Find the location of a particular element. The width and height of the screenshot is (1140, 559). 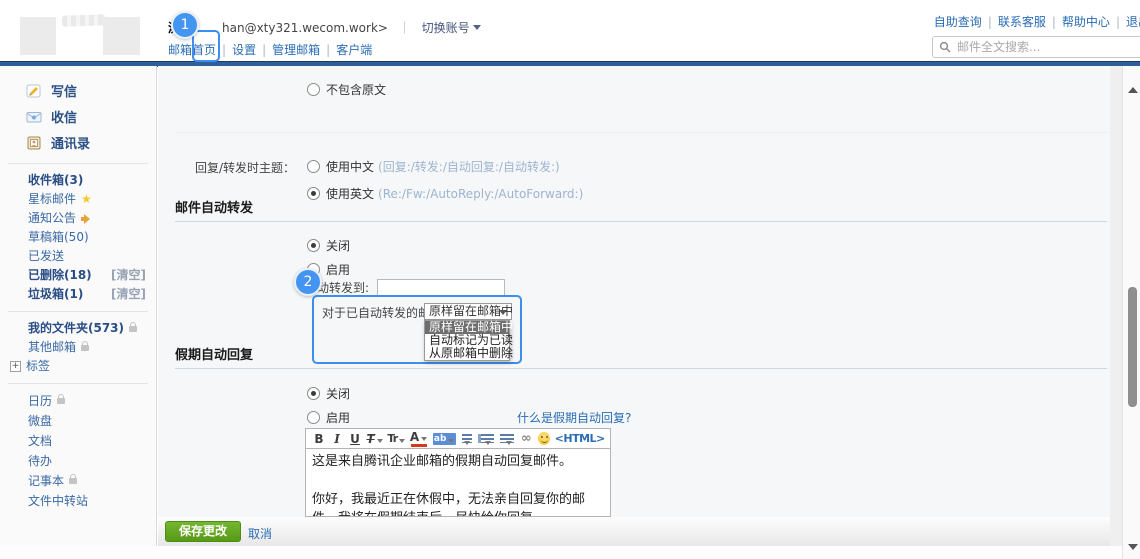

sidebar-item-other-mailbox: 其他邮箱 is located at coordinates (78, 347).